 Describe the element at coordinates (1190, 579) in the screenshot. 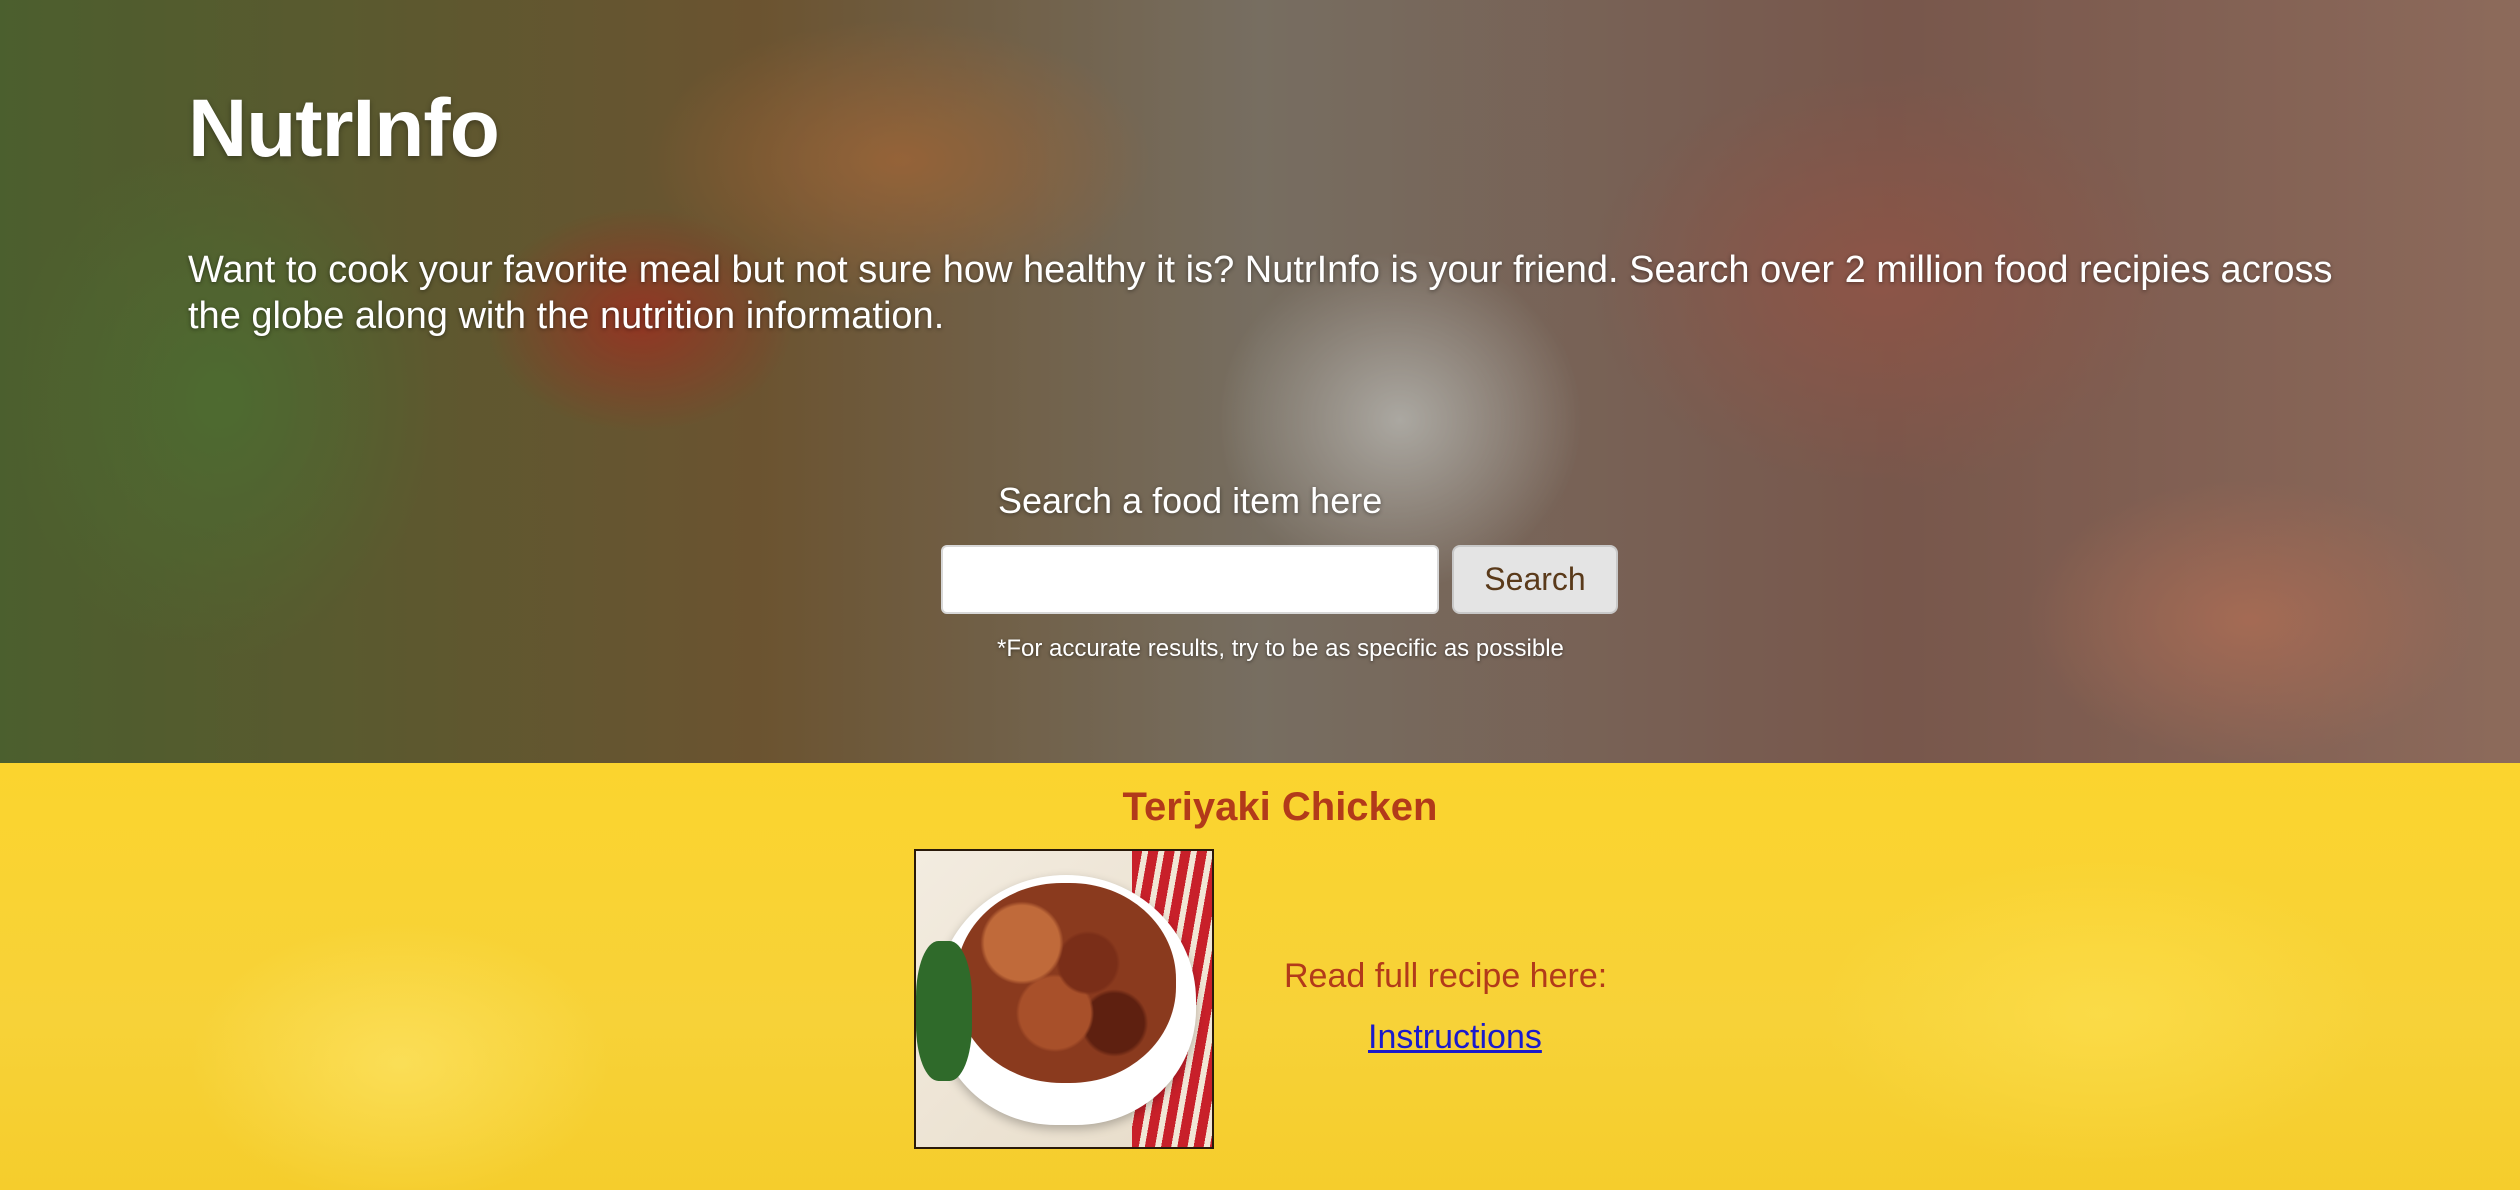

I see `search-input` at that location.